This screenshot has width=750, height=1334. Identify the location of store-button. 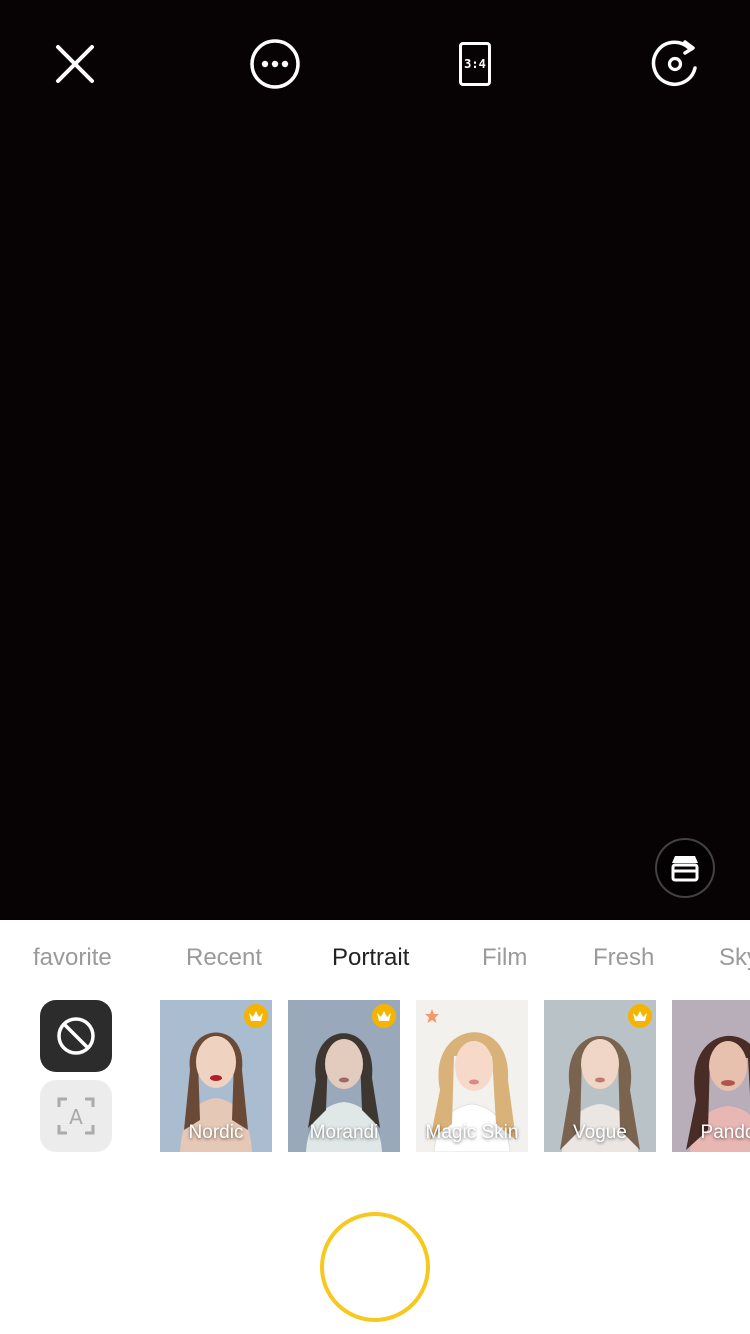
(685, 868).